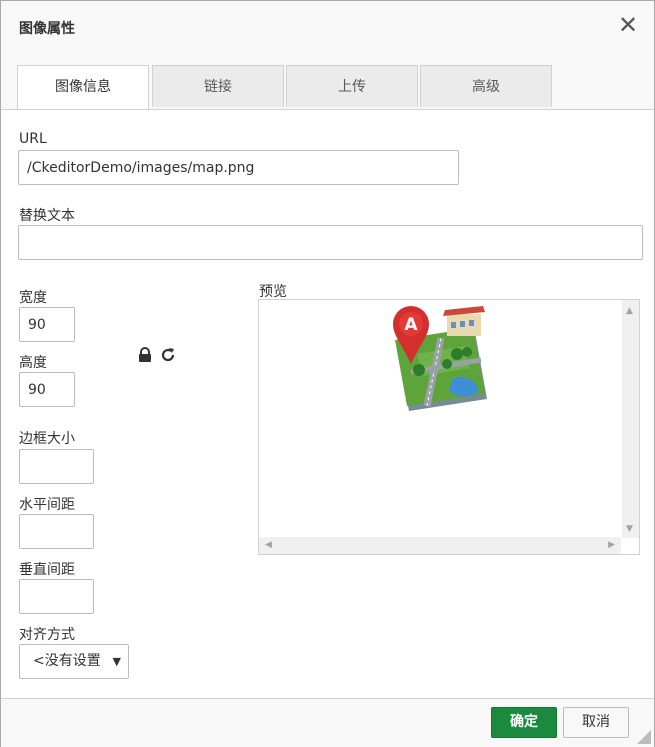 This screenshot has height=747, width=655. I want to click on close-icon: ✕, so click(628, 25).